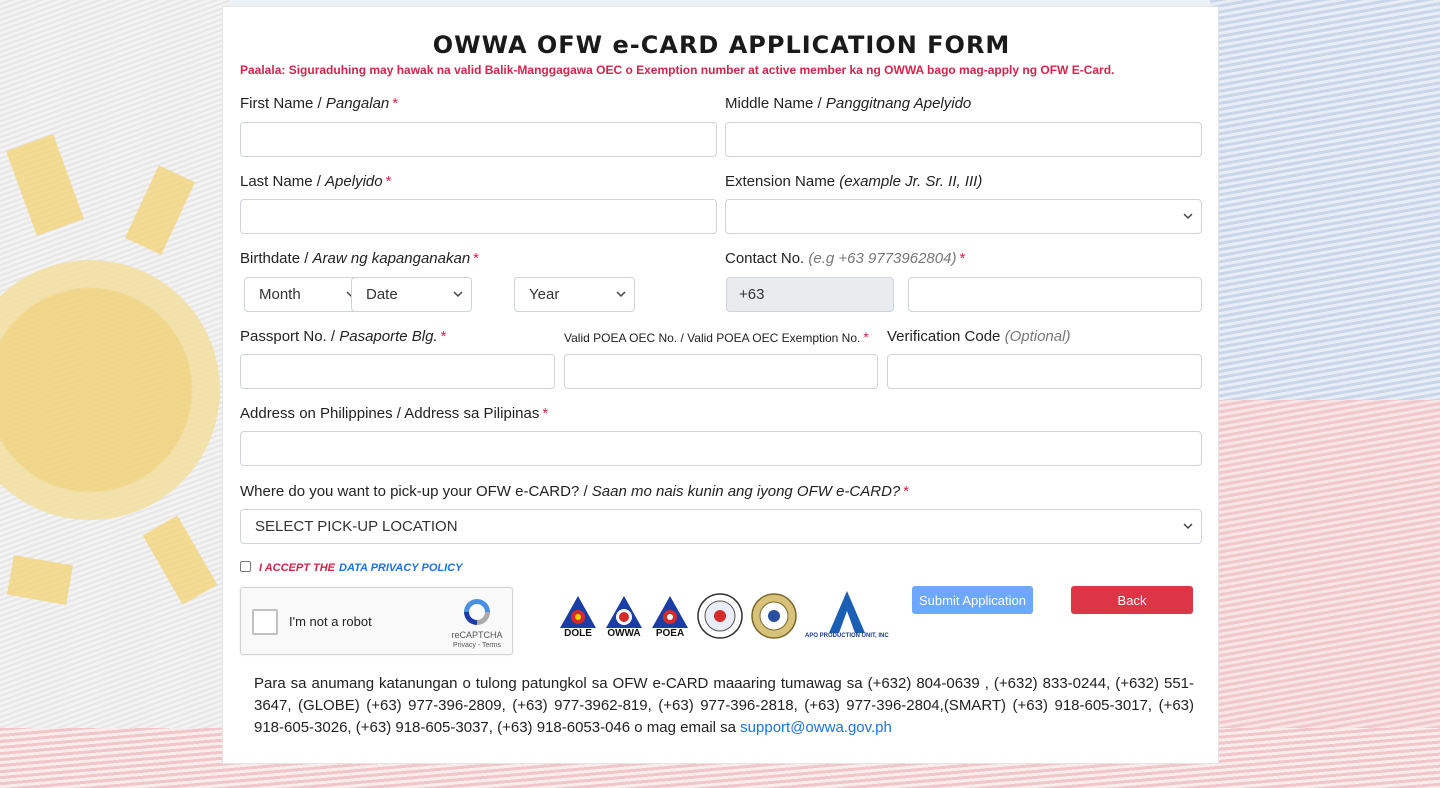 This screenshot has height=788, width=1440. What do you see at coordinates (624, 612) in the screenshot?
I see `owwa-icon` at bounding box center [624, 612].